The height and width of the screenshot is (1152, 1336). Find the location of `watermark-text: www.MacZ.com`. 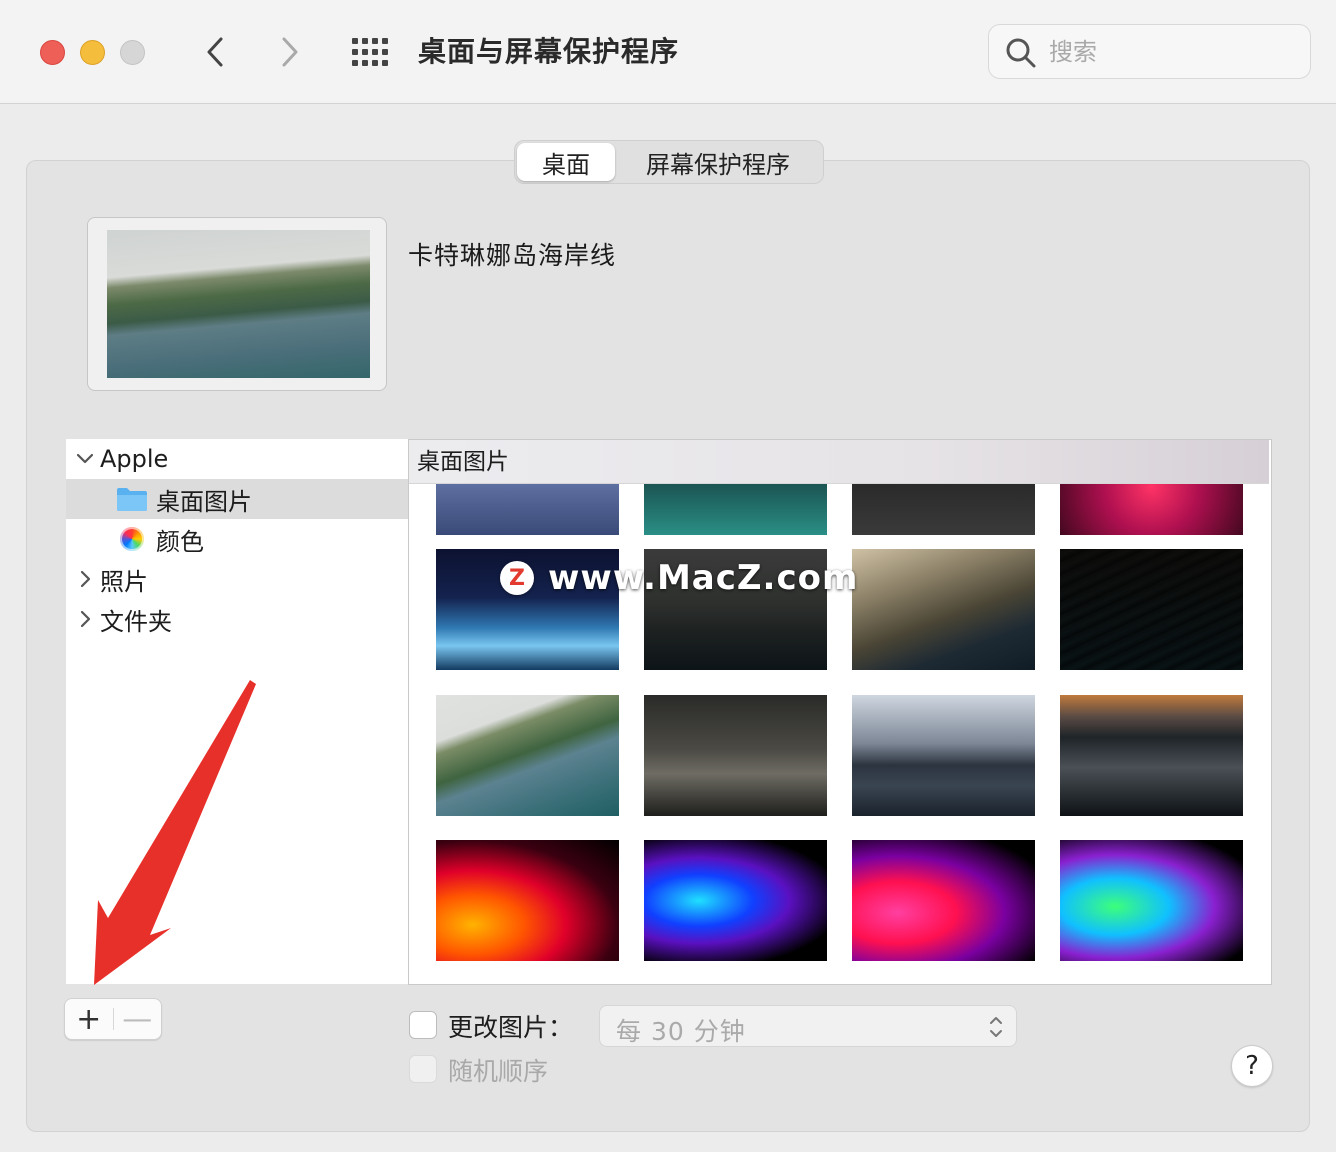

watermark-text: www.MacZ.com is located at coordinates (703, 578).